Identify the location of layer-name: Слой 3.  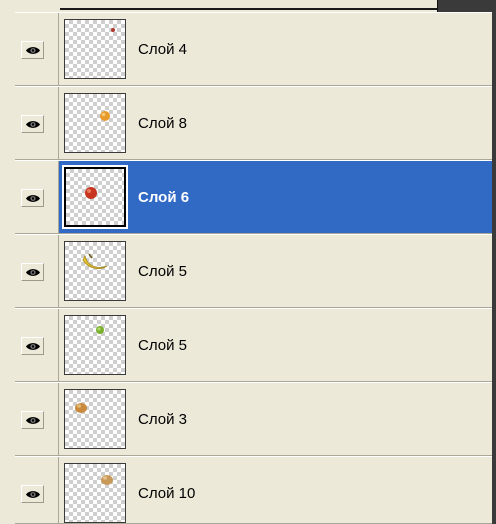
(162, 419).